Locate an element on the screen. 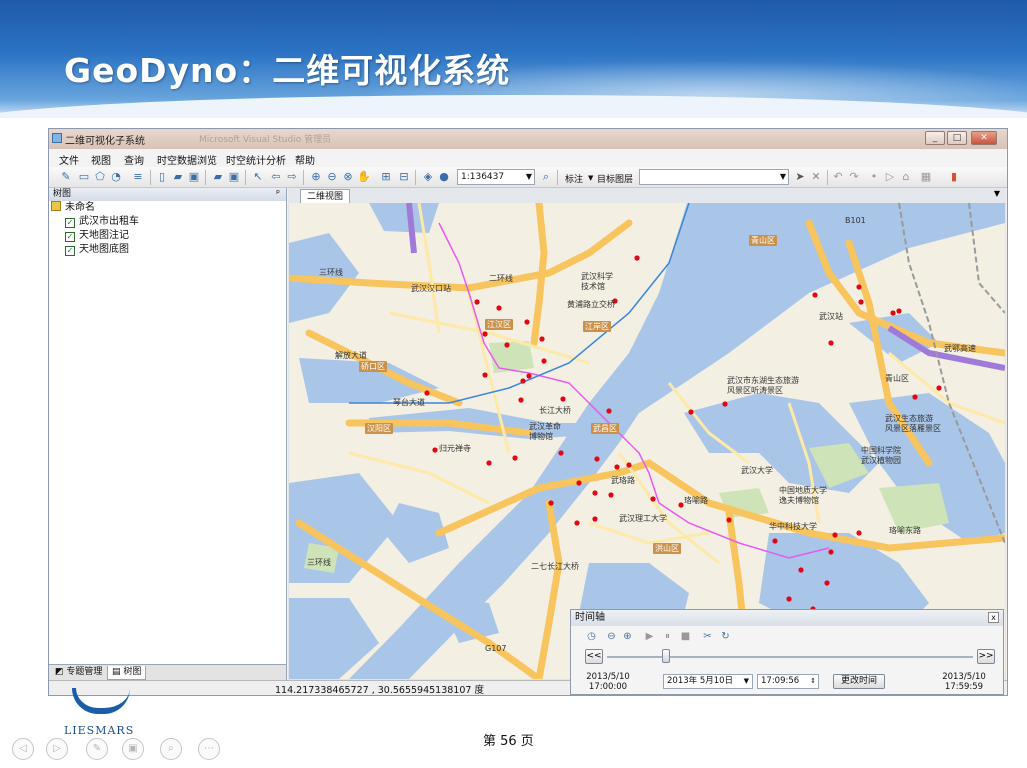 The image size is (1027, 768). line-tool-icon: ▷ is located at coordinates (890, 177).